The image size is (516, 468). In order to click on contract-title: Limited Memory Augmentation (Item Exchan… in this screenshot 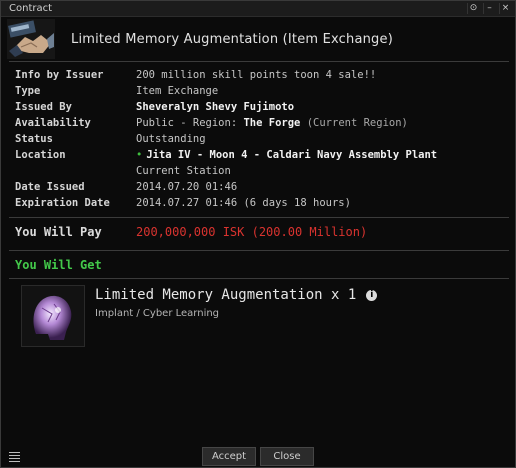, I will do `click(232, 39)`.